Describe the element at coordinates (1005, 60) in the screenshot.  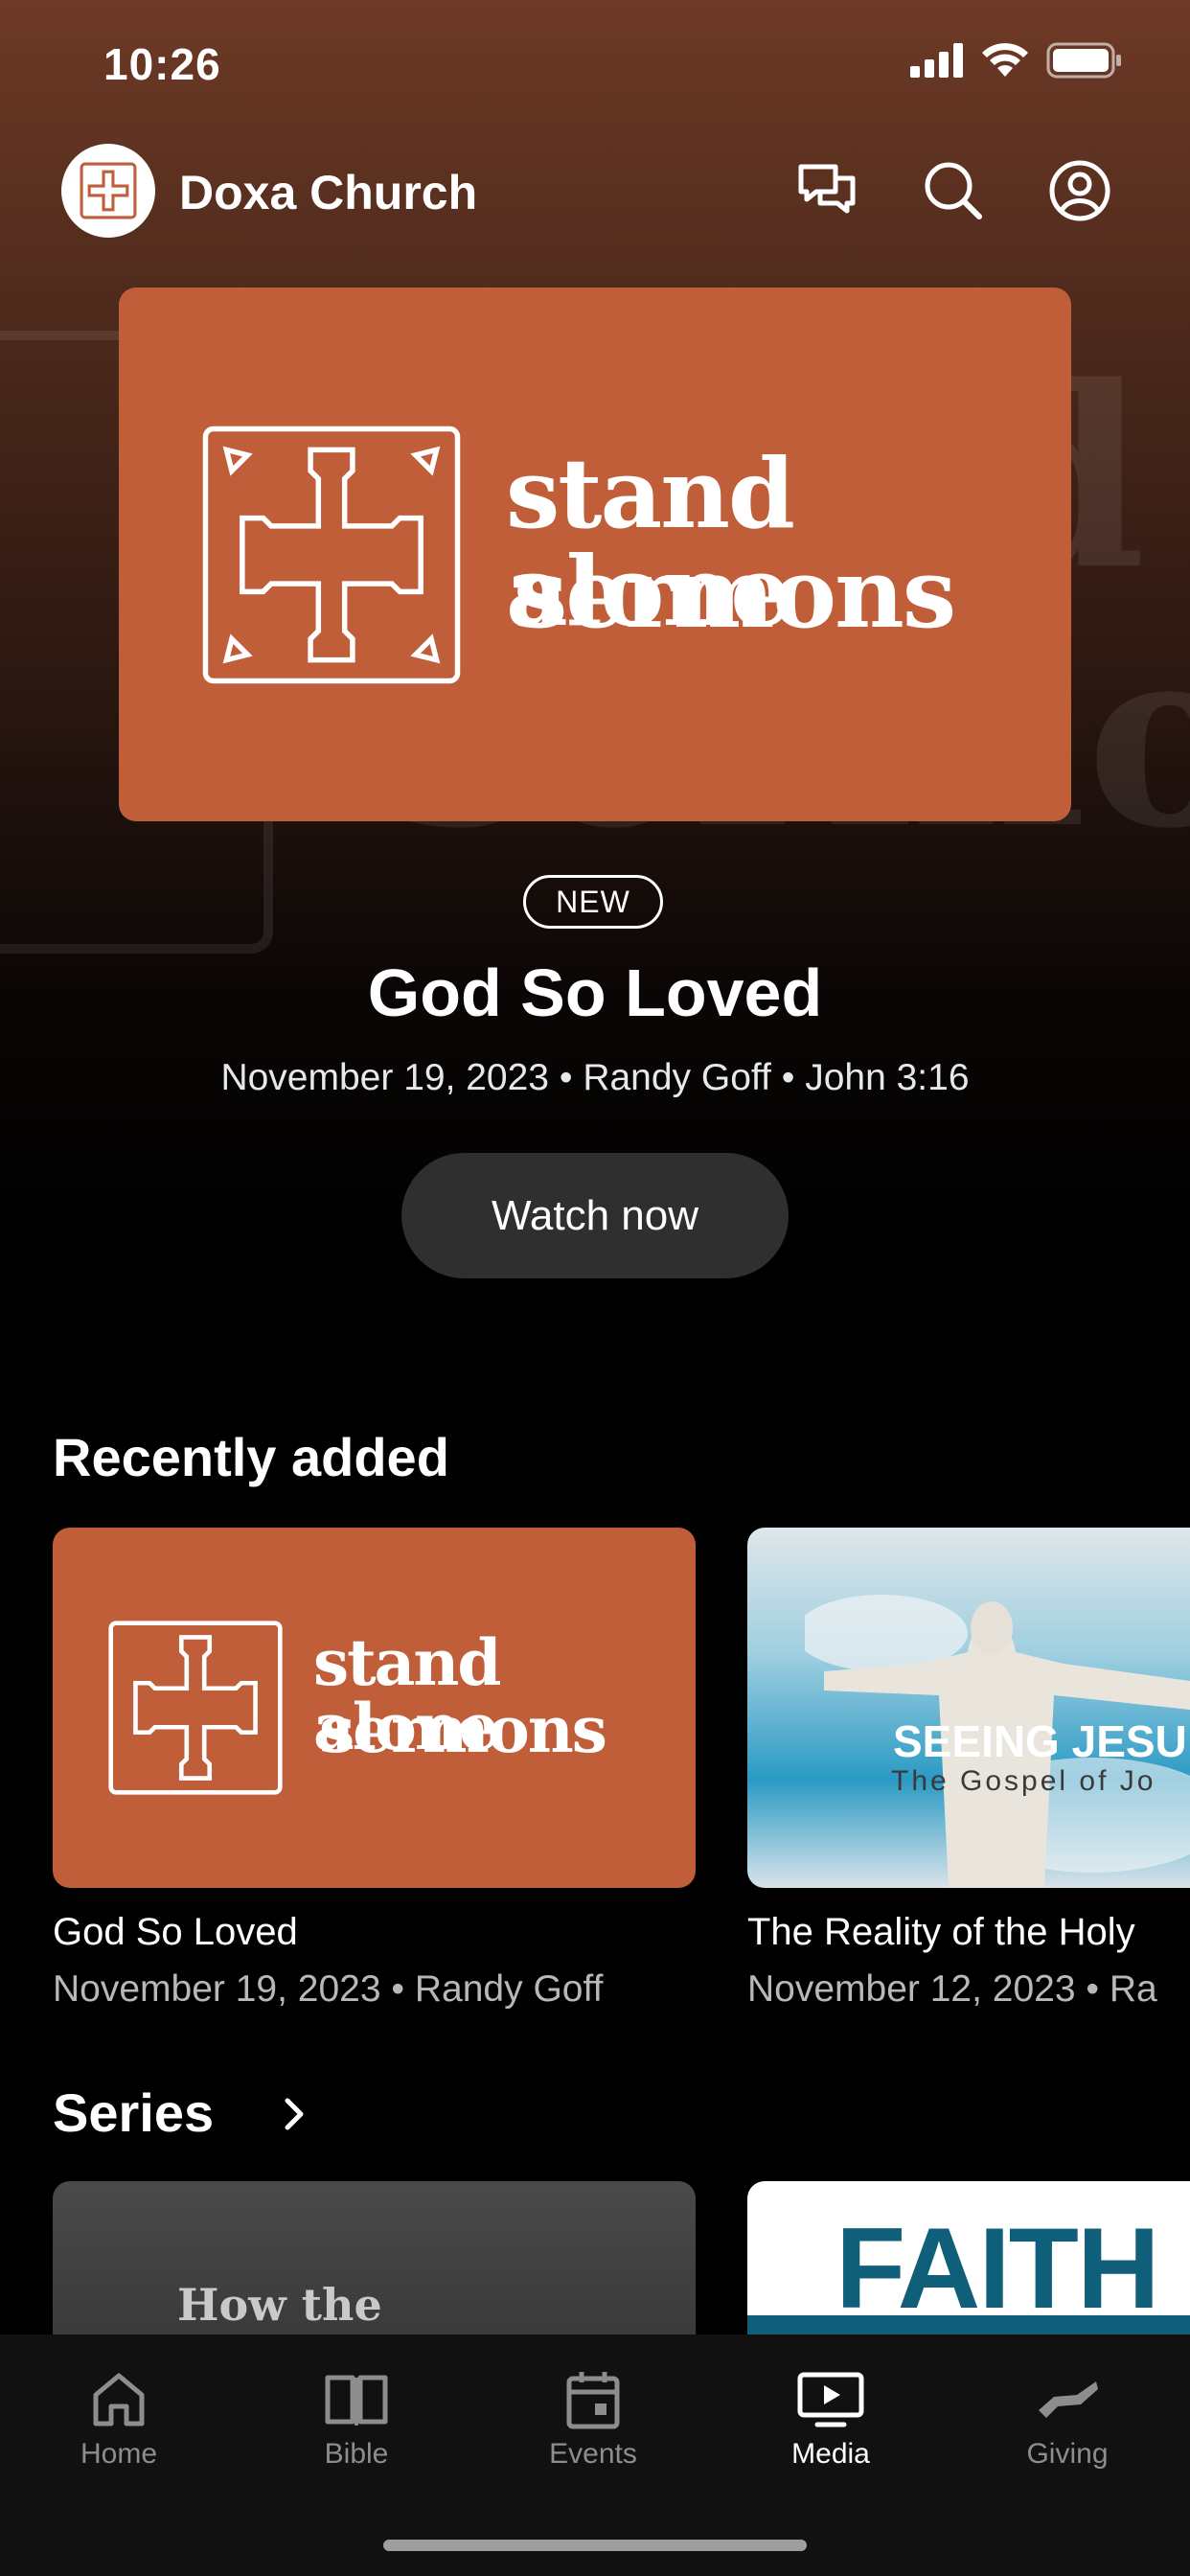
I see `wifi-icon` at that location.